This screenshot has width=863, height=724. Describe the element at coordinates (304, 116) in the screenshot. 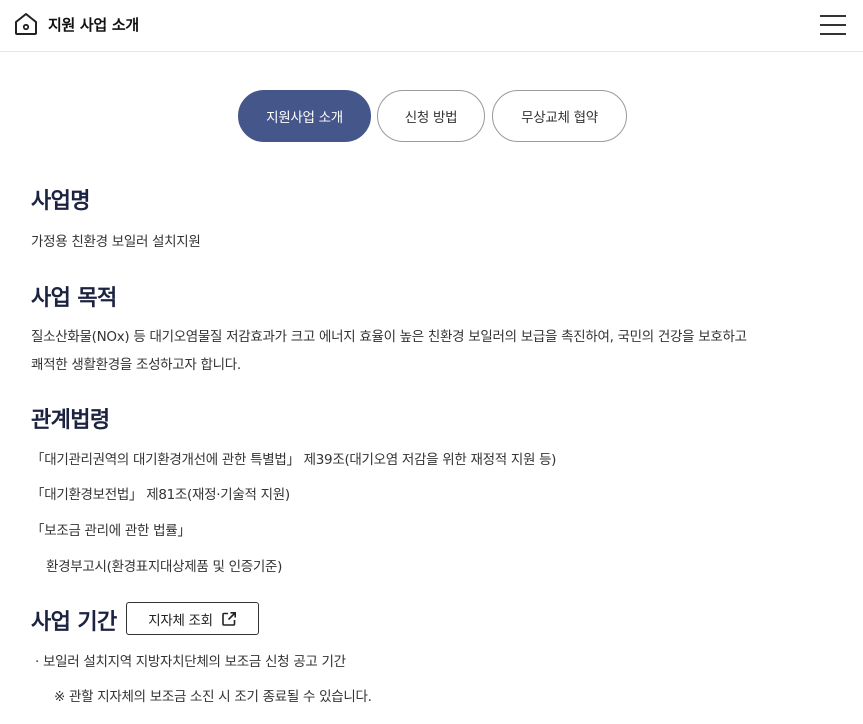

I see `tab-support-intro: 지원사업 소개` at that location.